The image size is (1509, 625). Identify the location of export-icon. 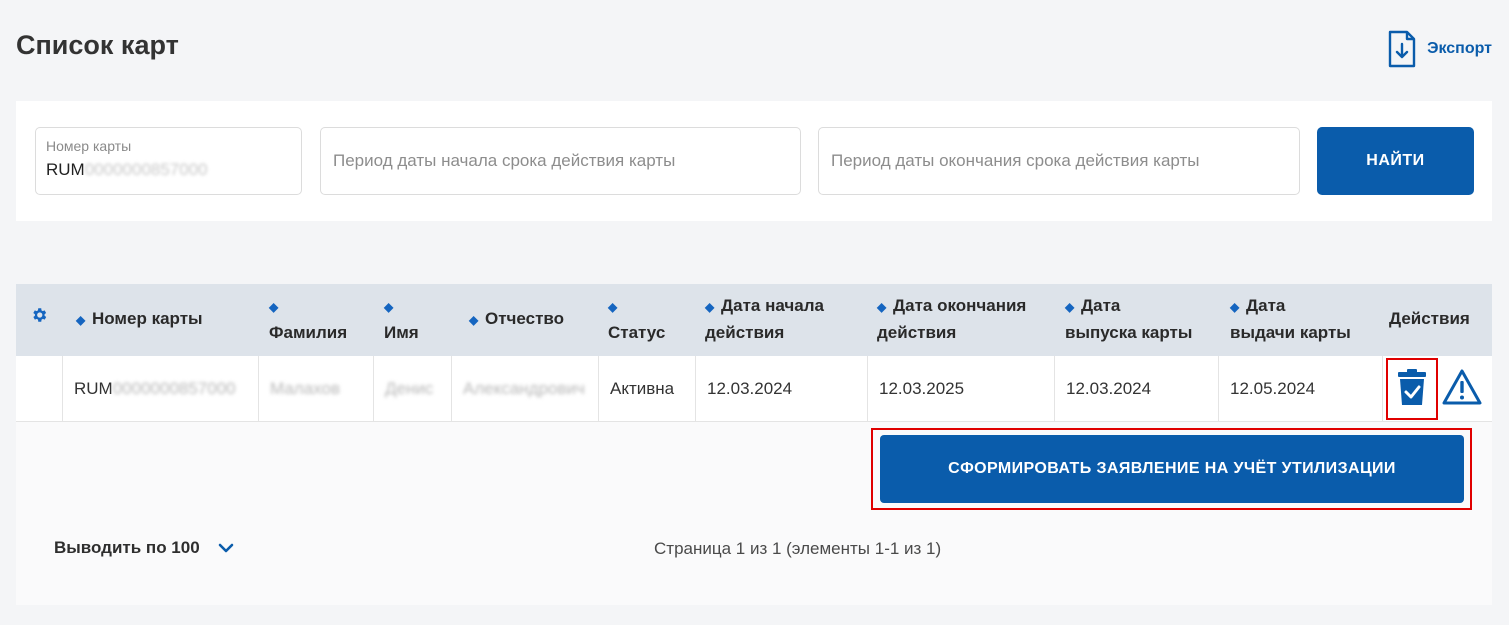
(1402, 49).